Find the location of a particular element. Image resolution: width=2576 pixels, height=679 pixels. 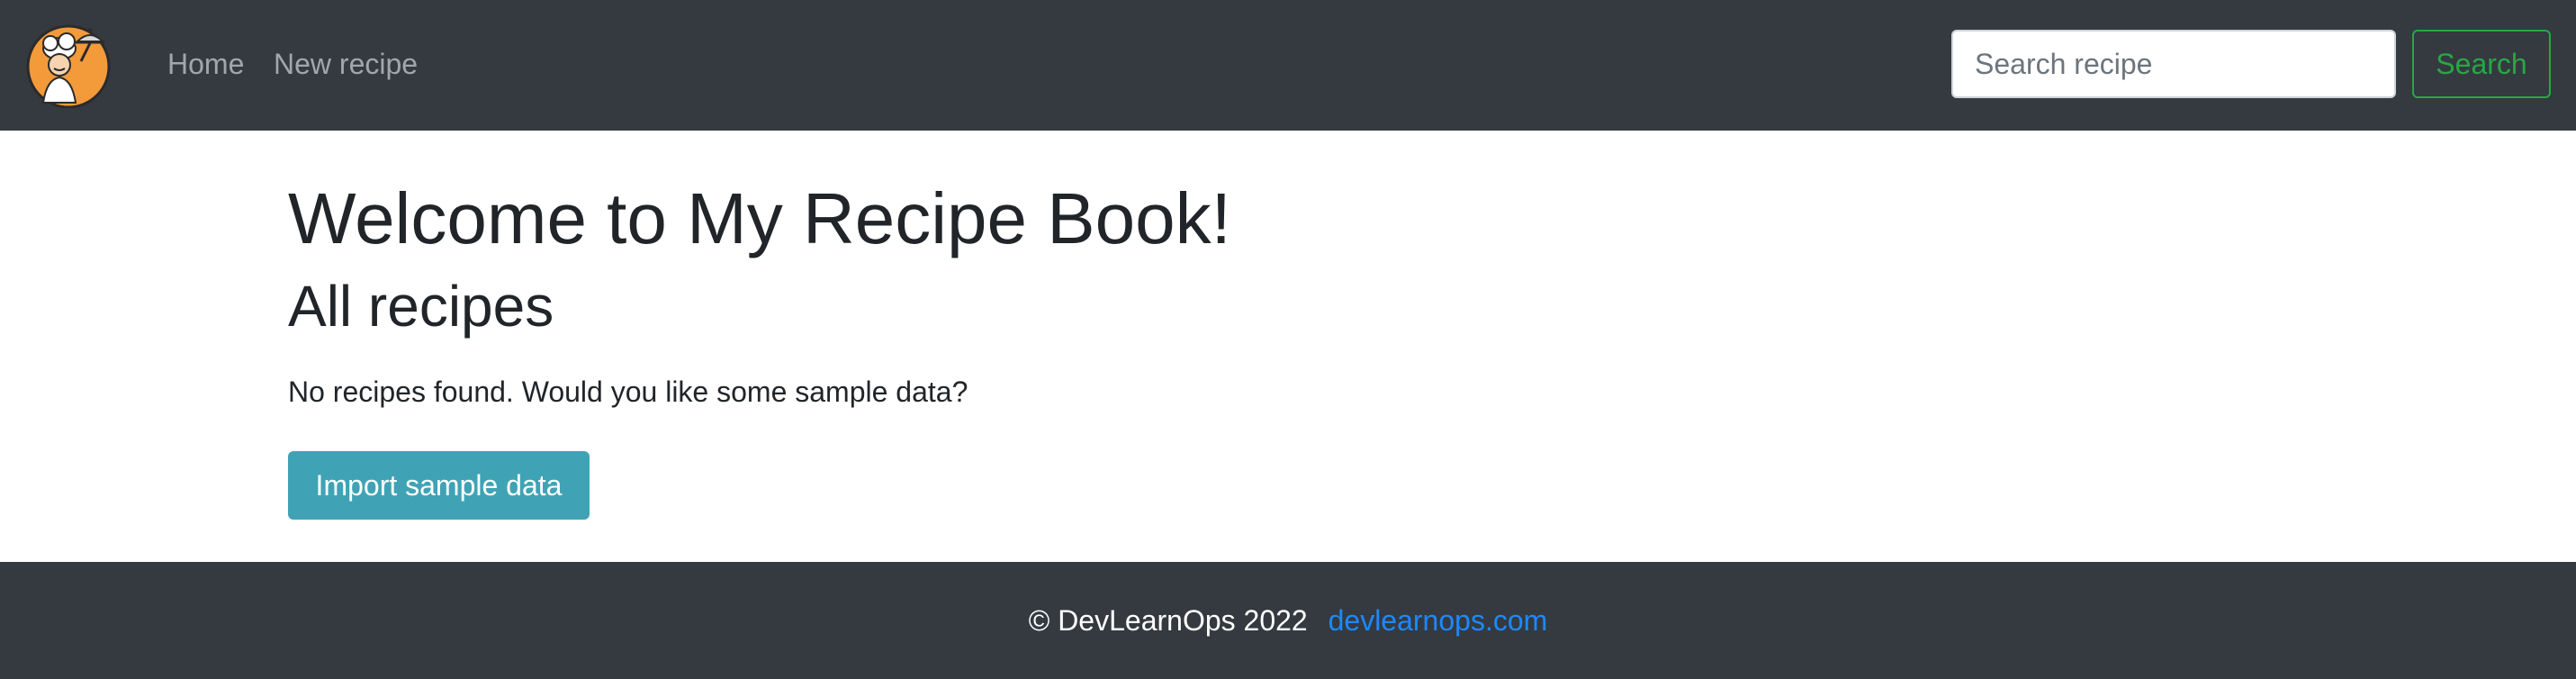

page-title: Welcome to My Recipe Book! is located at coordinates (759, 218).